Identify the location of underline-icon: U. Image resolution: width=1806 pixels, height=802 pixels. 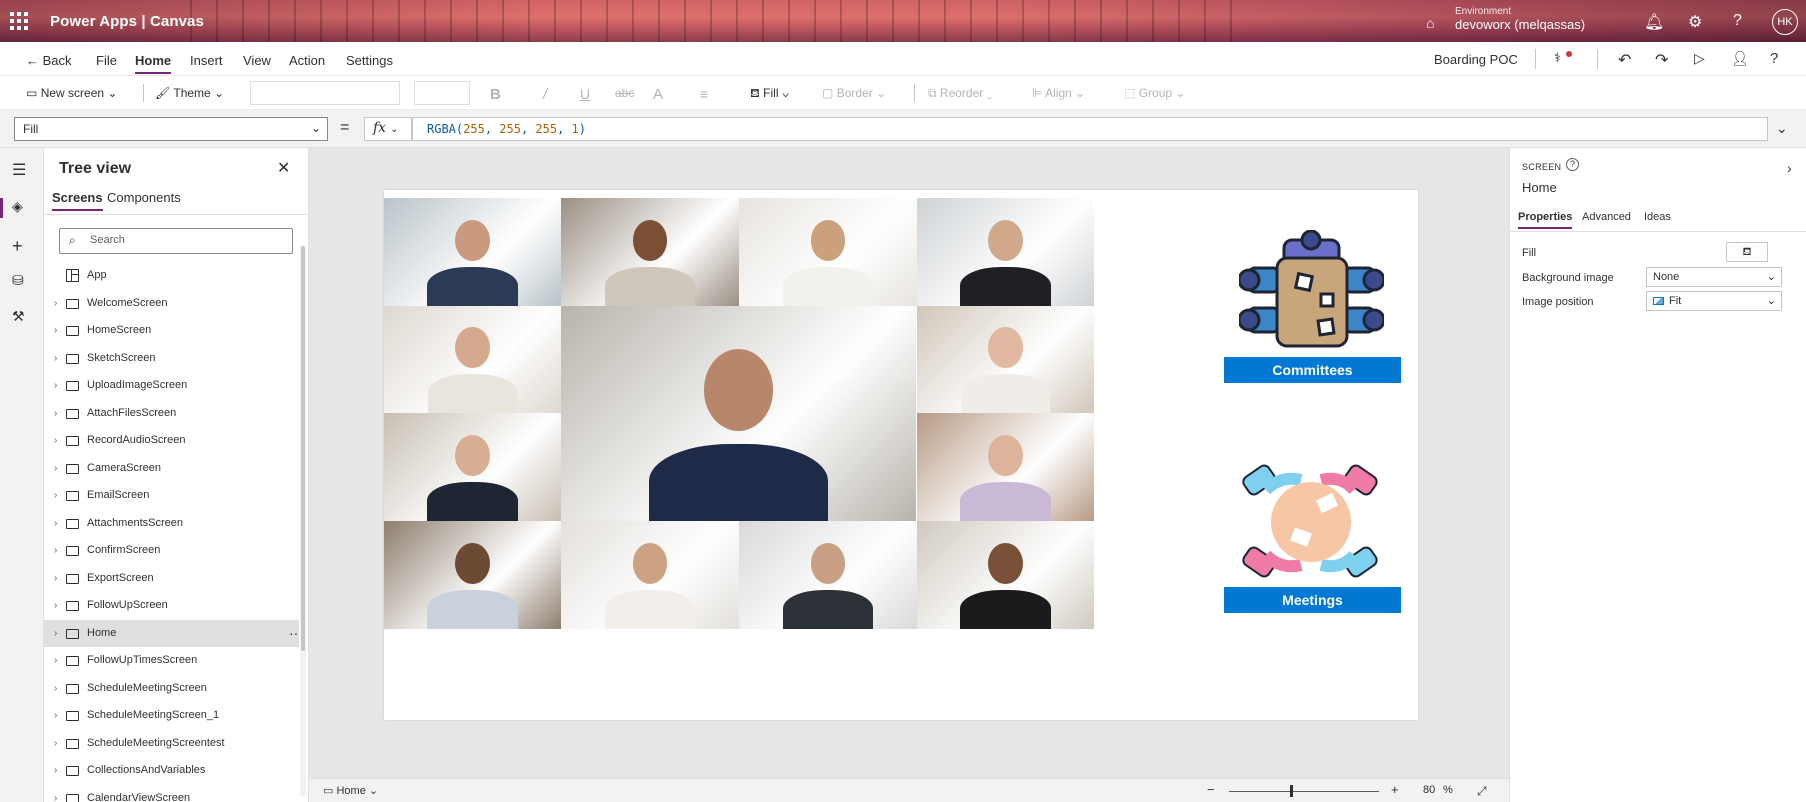
(585, 94).